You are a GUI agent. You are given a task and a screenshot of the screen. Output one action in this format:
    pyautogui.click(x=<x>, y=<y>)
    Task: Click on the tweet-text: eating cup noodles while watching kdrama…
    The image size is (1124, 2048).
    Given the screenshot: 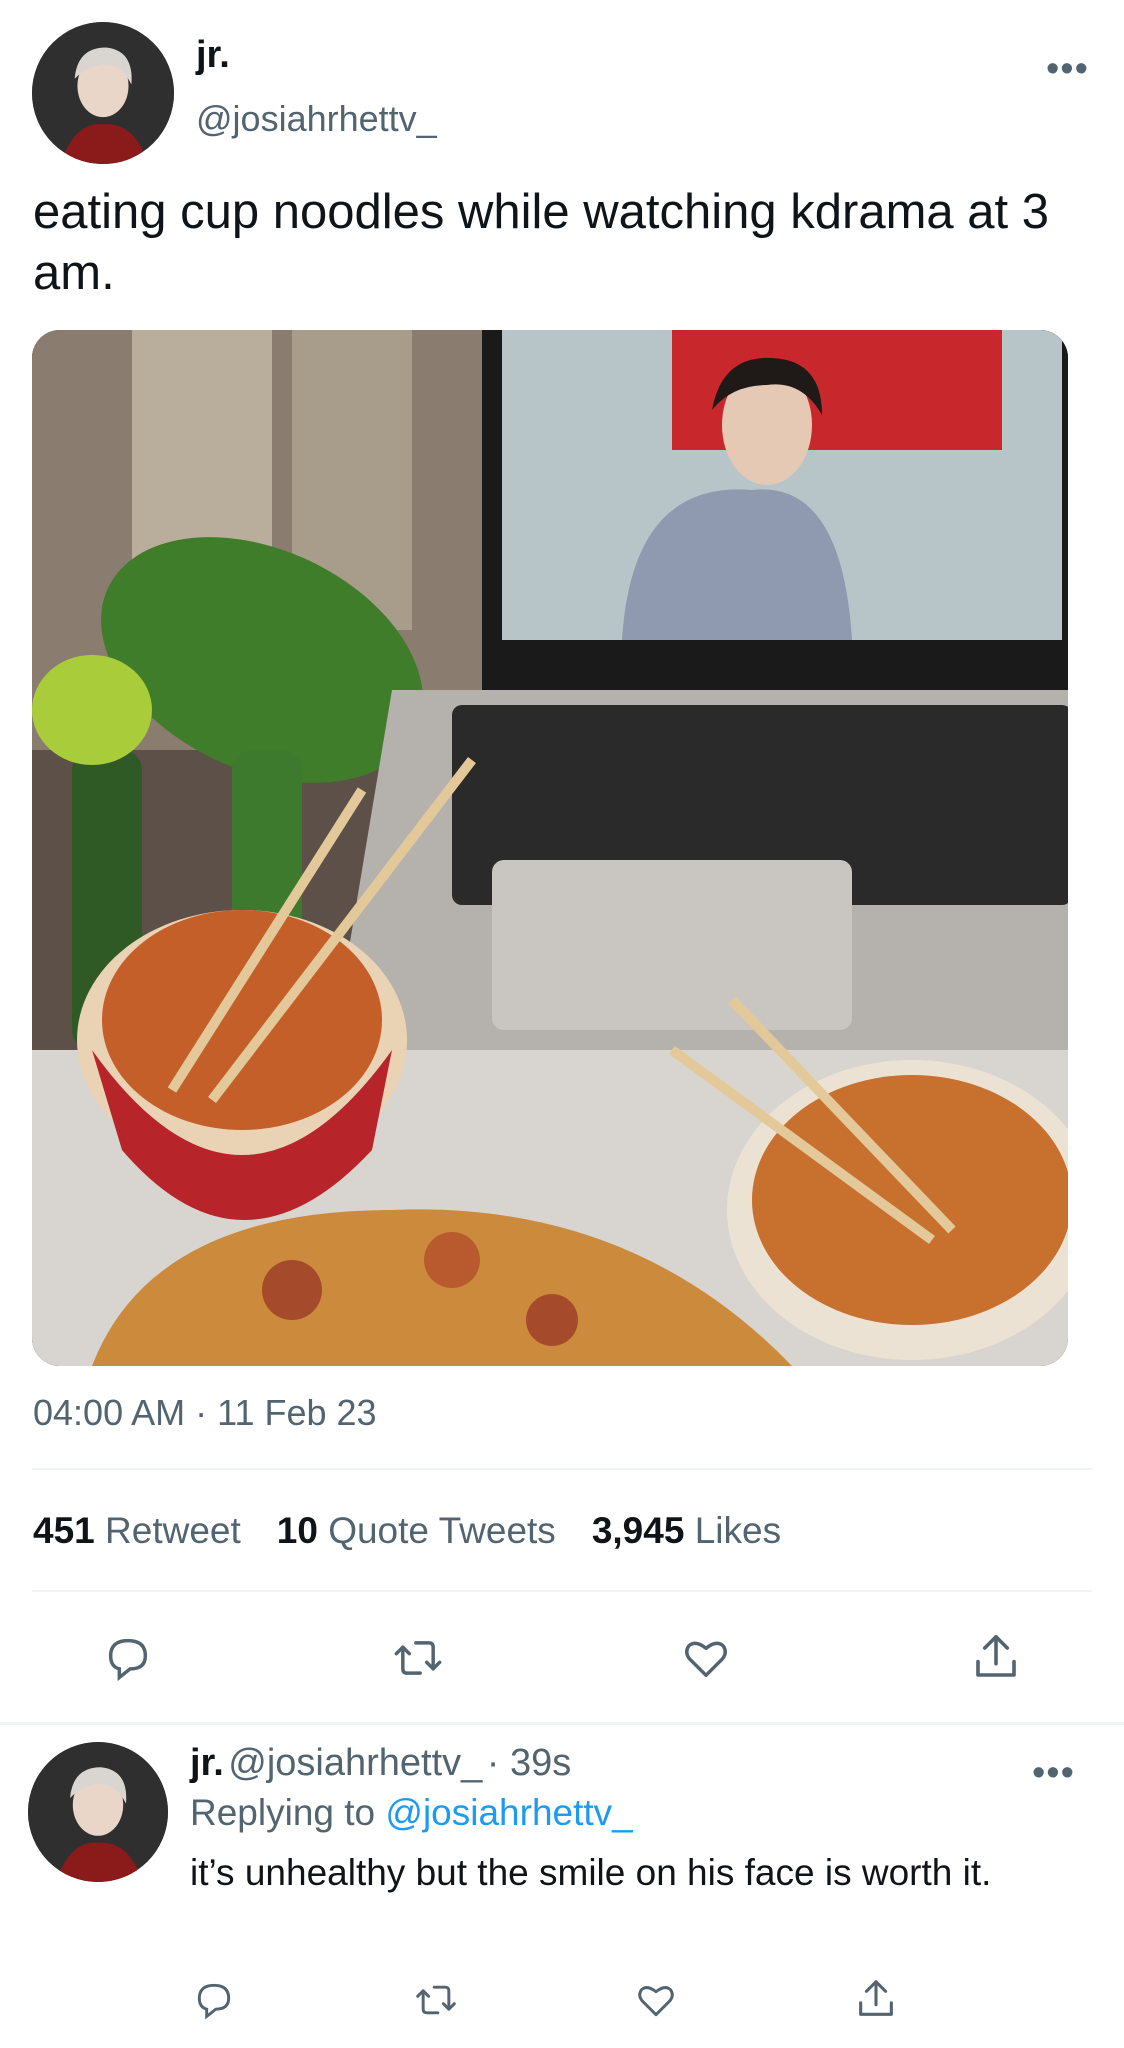 What is the action you would take?
    pyautogui.click(x=541, y=242)
    